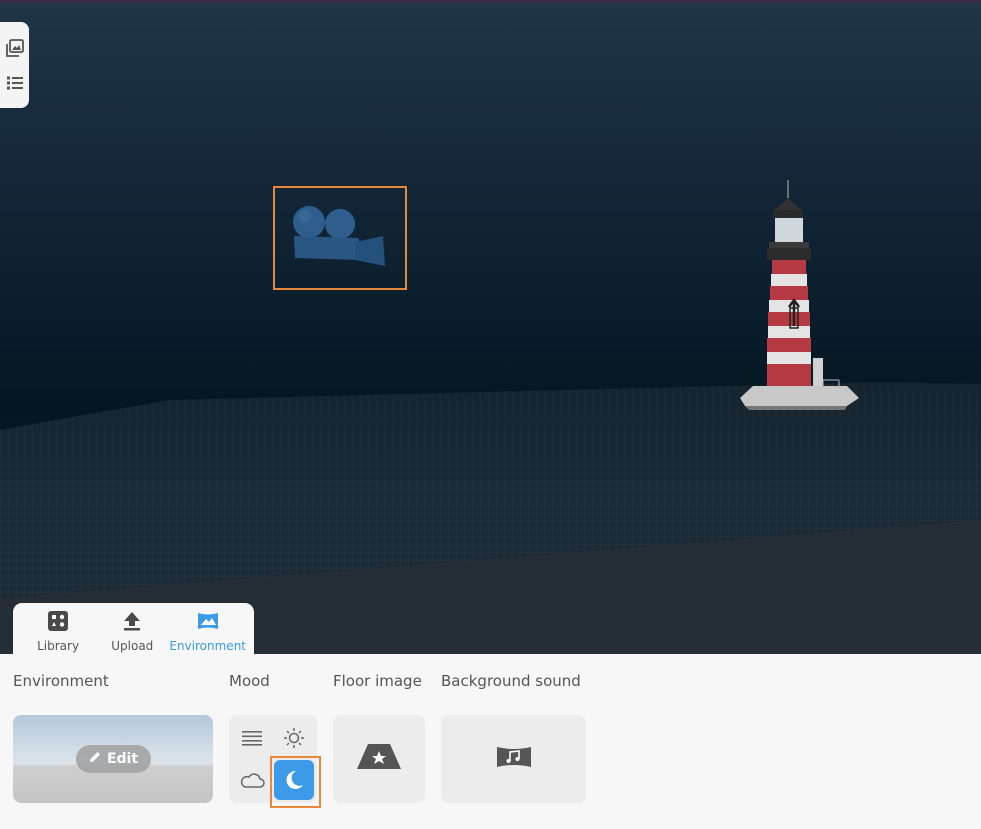 This screenshot has height=829, width=981. Describe the element at coordinates (377, 681) in the screenshot. I see `section-title-floor-image: Floor image` at that location.